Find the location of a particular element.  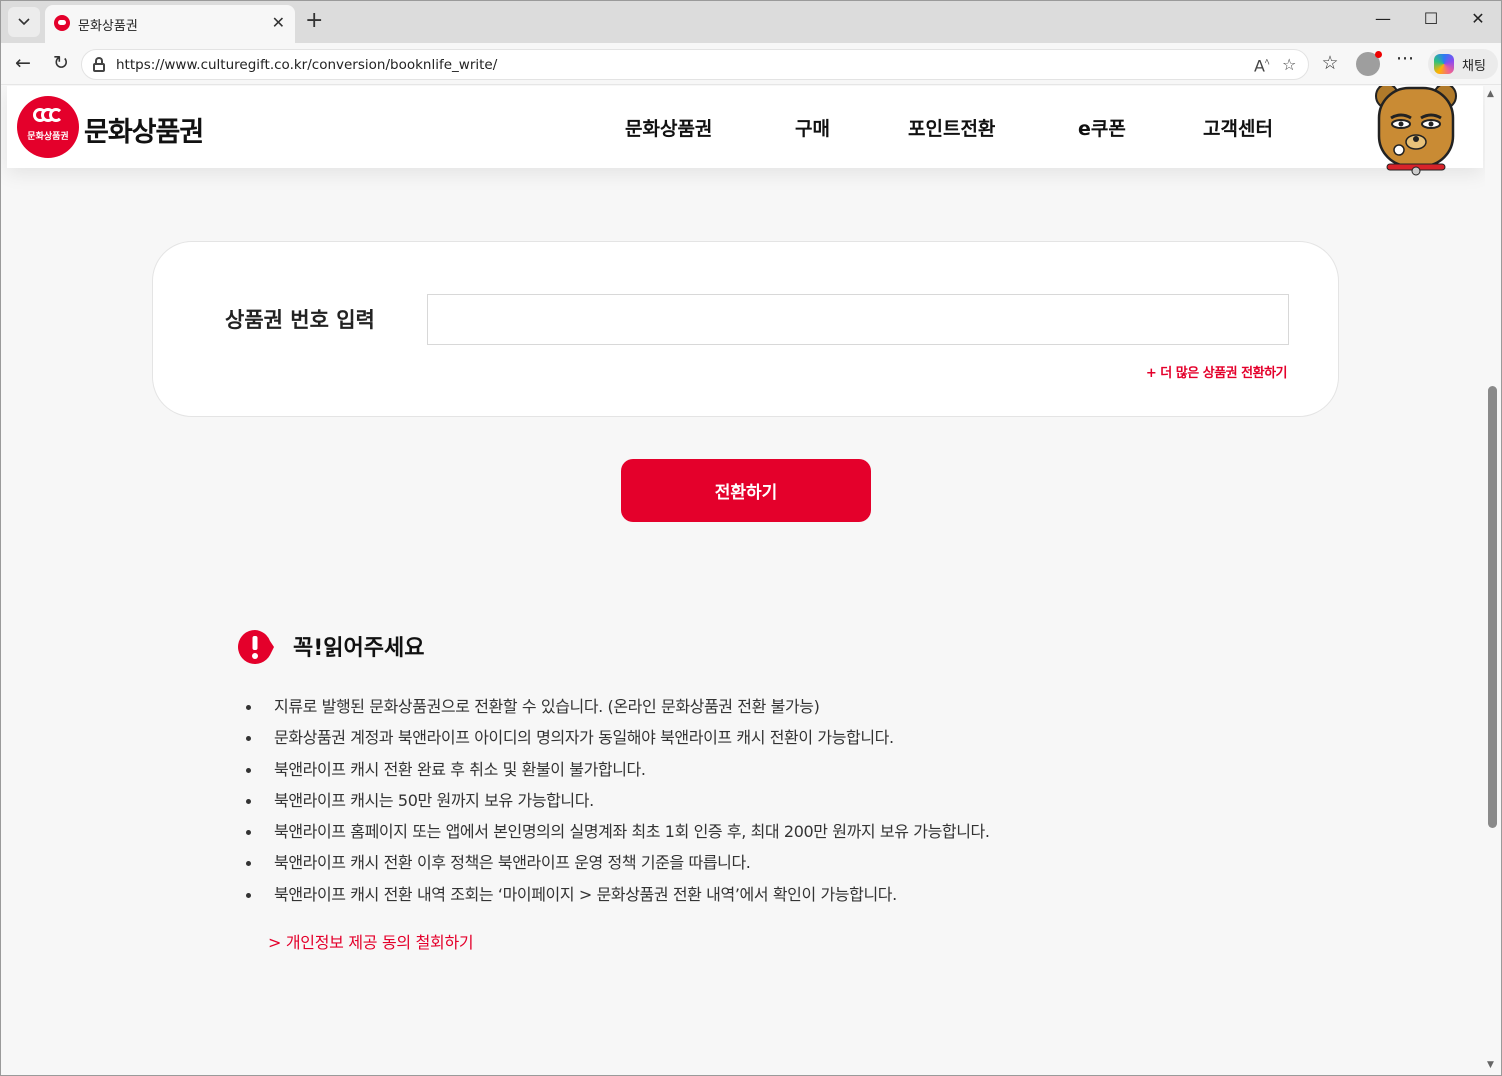

tab-strip: 문화상품권 ✕ + — ☐ ✕ is located at coordinates (751, 22).